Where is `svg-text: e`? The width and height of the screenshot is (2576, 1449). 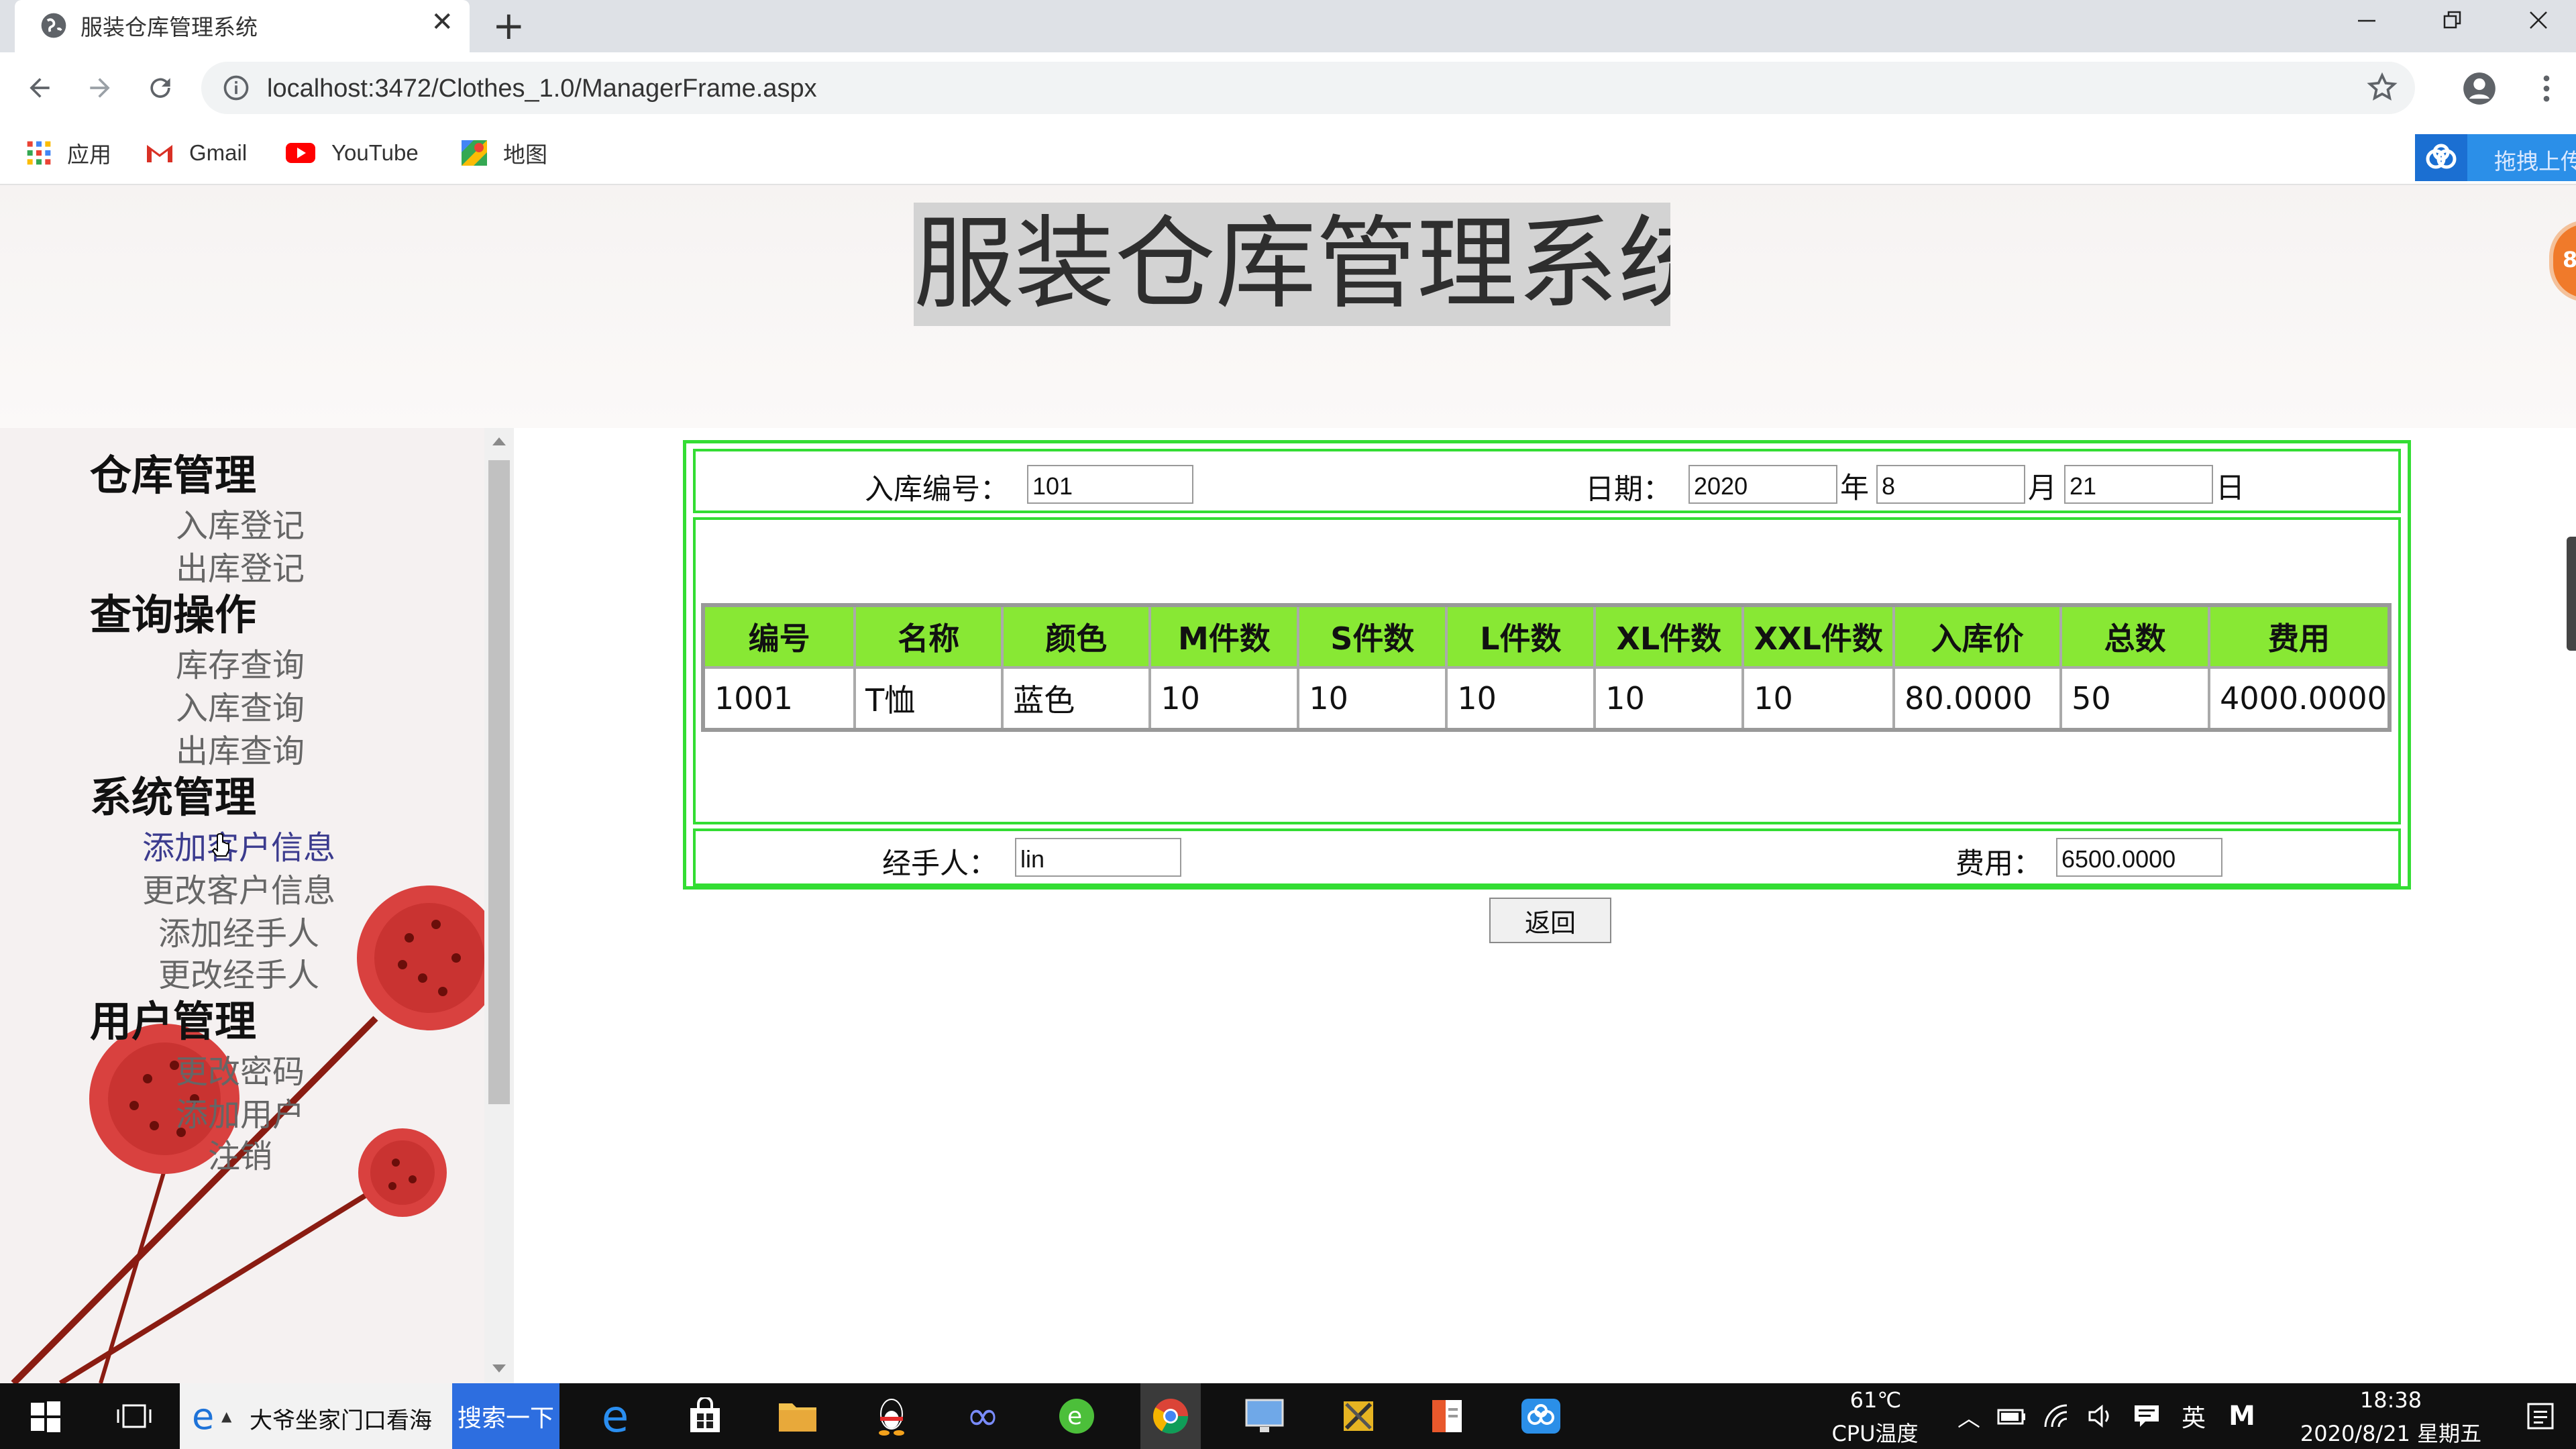 svg-text: e is located at coordinates (1074, 1416).